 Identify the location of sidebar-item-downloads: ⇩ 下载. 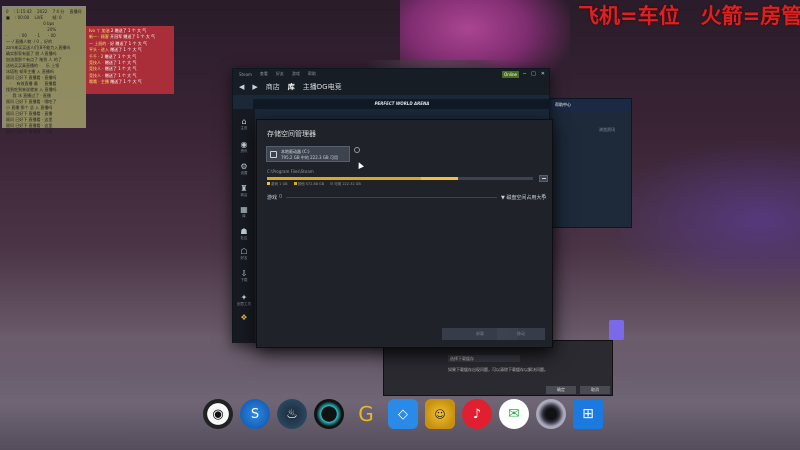
(244, 275).